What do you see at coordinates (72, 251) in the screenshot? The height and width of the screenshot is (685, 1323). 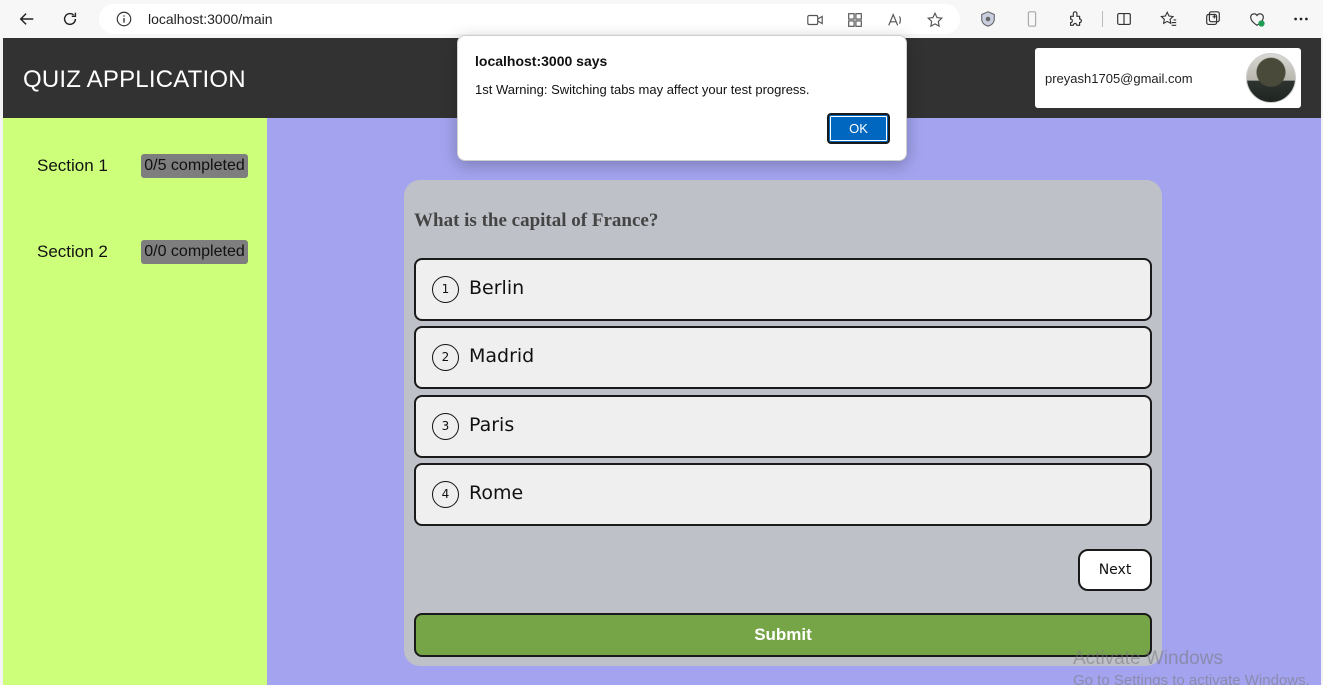 I see `section-label: Section 2` at bounding box center [72, 251].